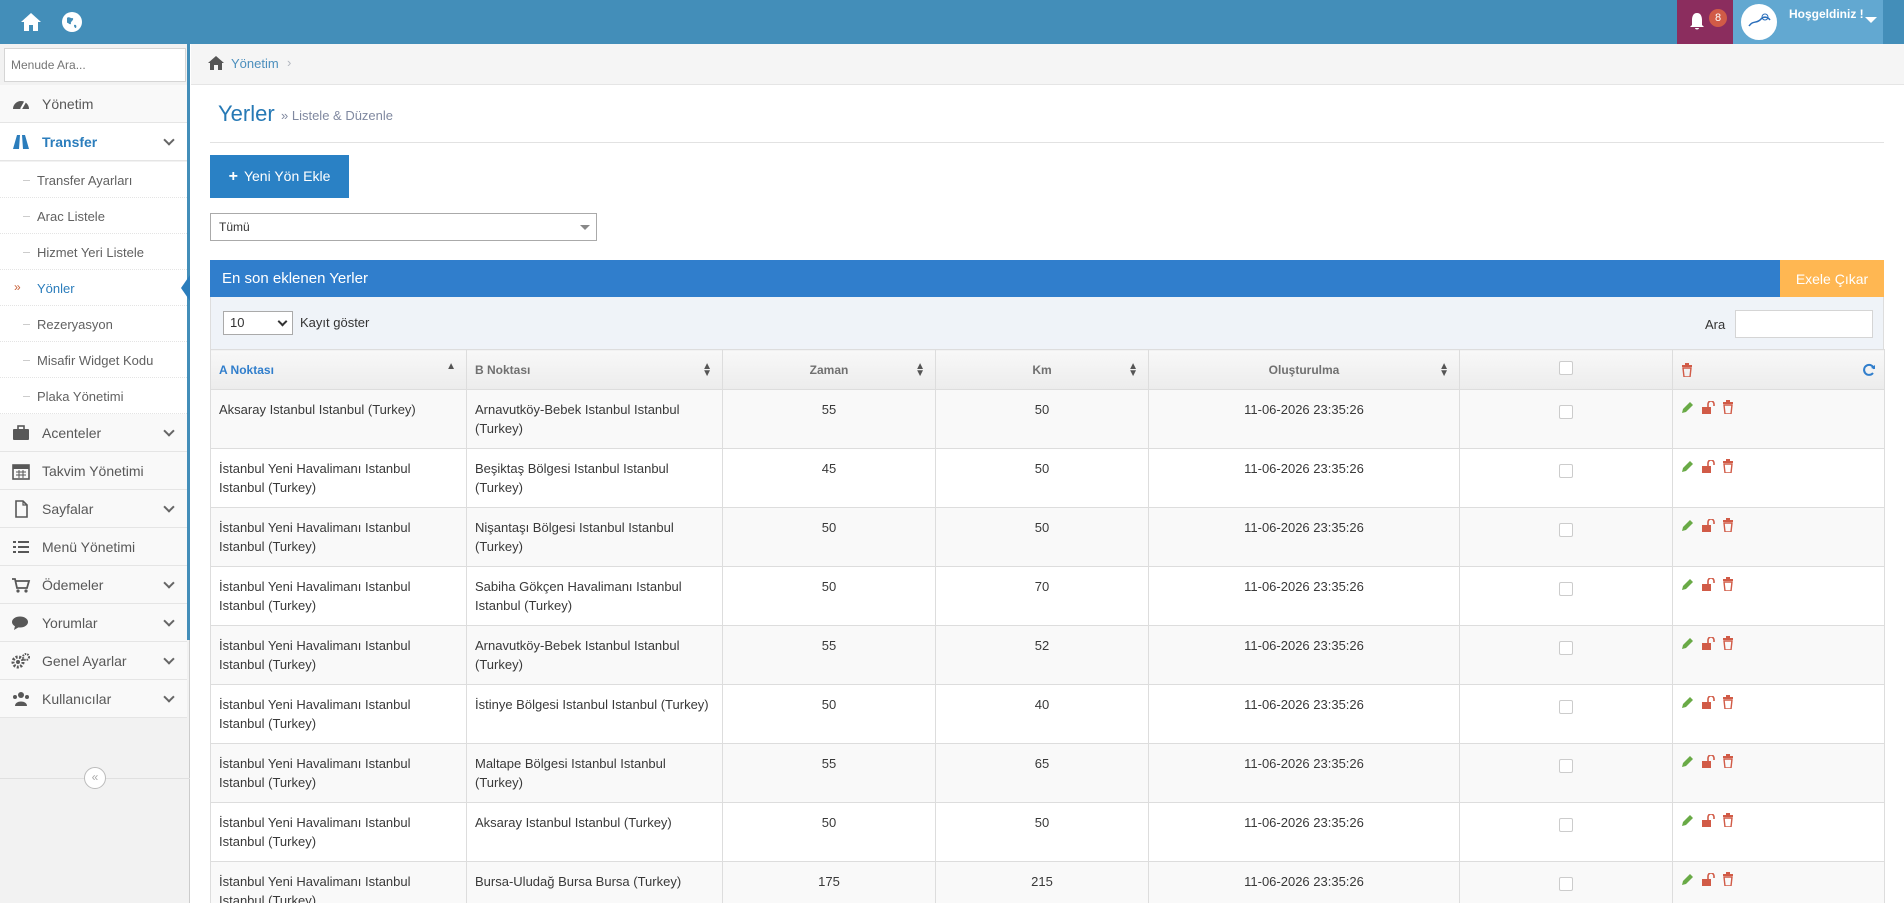 The height and width of the screenshot is (903, 1904). Describe the element at coordinates (279, 176) in the screenshot. I see `add-direction-button: + Yeni Yön Ekle` at that location.